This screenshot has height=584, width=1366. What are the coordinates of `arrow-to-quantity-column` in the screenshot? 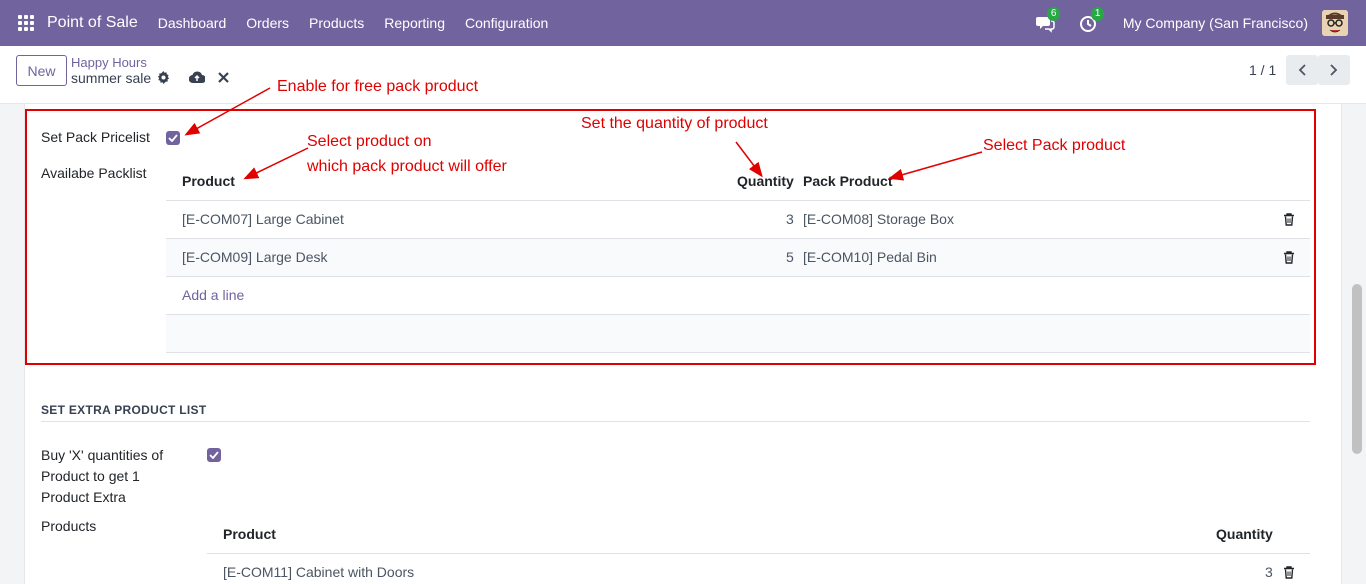 It's located at (749, 159).